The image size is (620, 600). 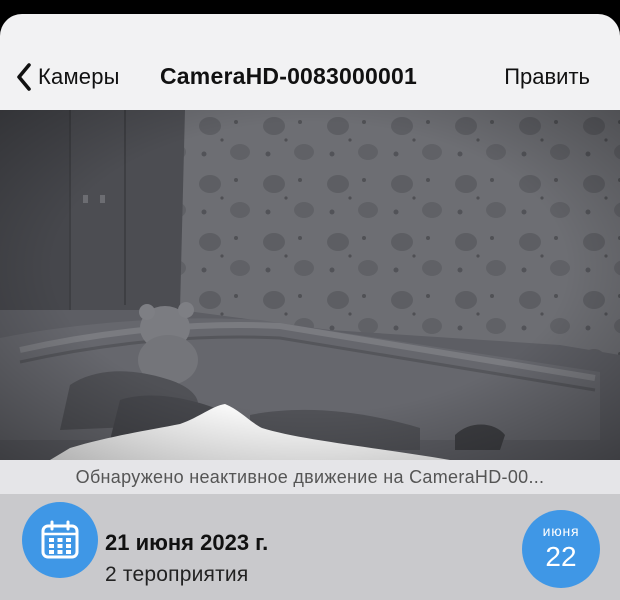 I want to click on event-date: 21 июня 2023 г., so click(x=187, y=542).